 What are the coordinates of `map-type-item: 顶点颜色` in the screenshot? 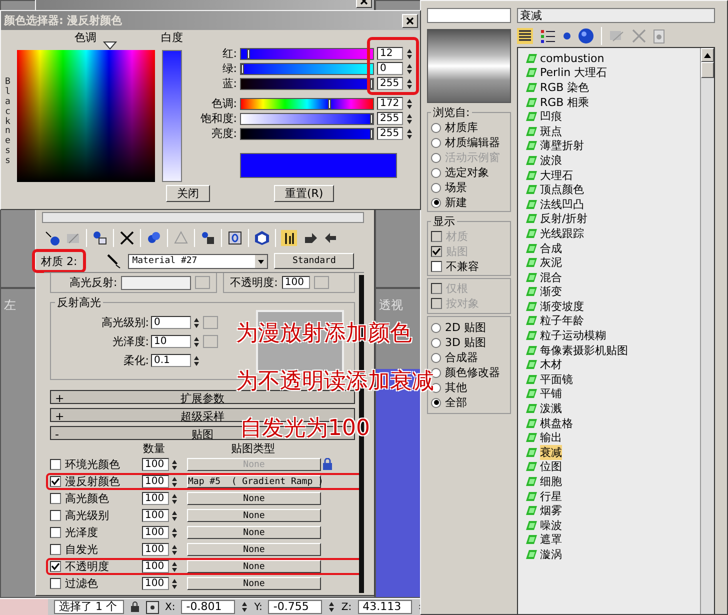 It's located at (562, 190).